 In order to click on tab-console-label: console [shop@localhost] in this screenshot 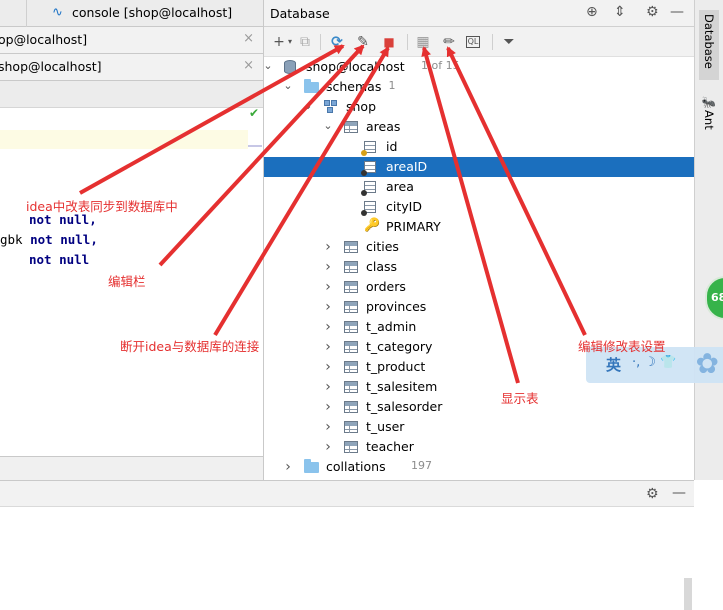, I will do `click(152, 12)`.